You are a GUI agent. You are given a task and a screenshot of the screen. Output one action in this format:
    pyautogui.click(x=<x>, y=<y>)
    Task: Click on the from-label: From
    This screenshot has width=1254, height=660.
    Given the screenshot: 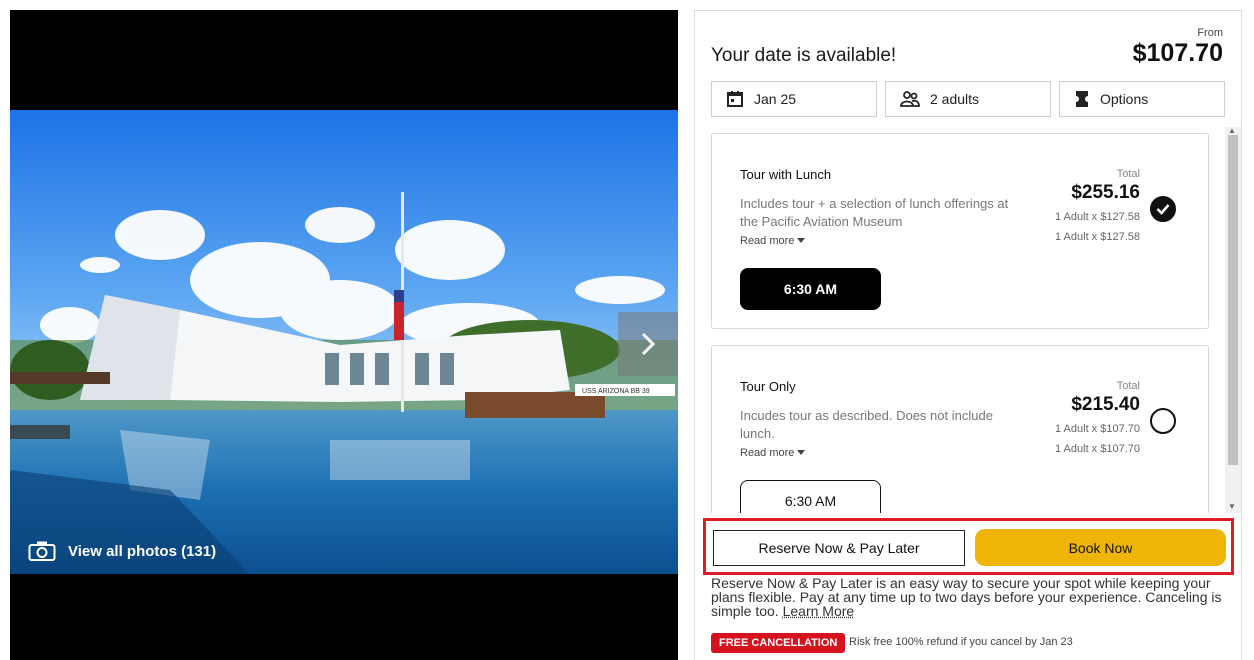 What is the action you would take?
    pyautogui.click(x=1210, y=33)
    